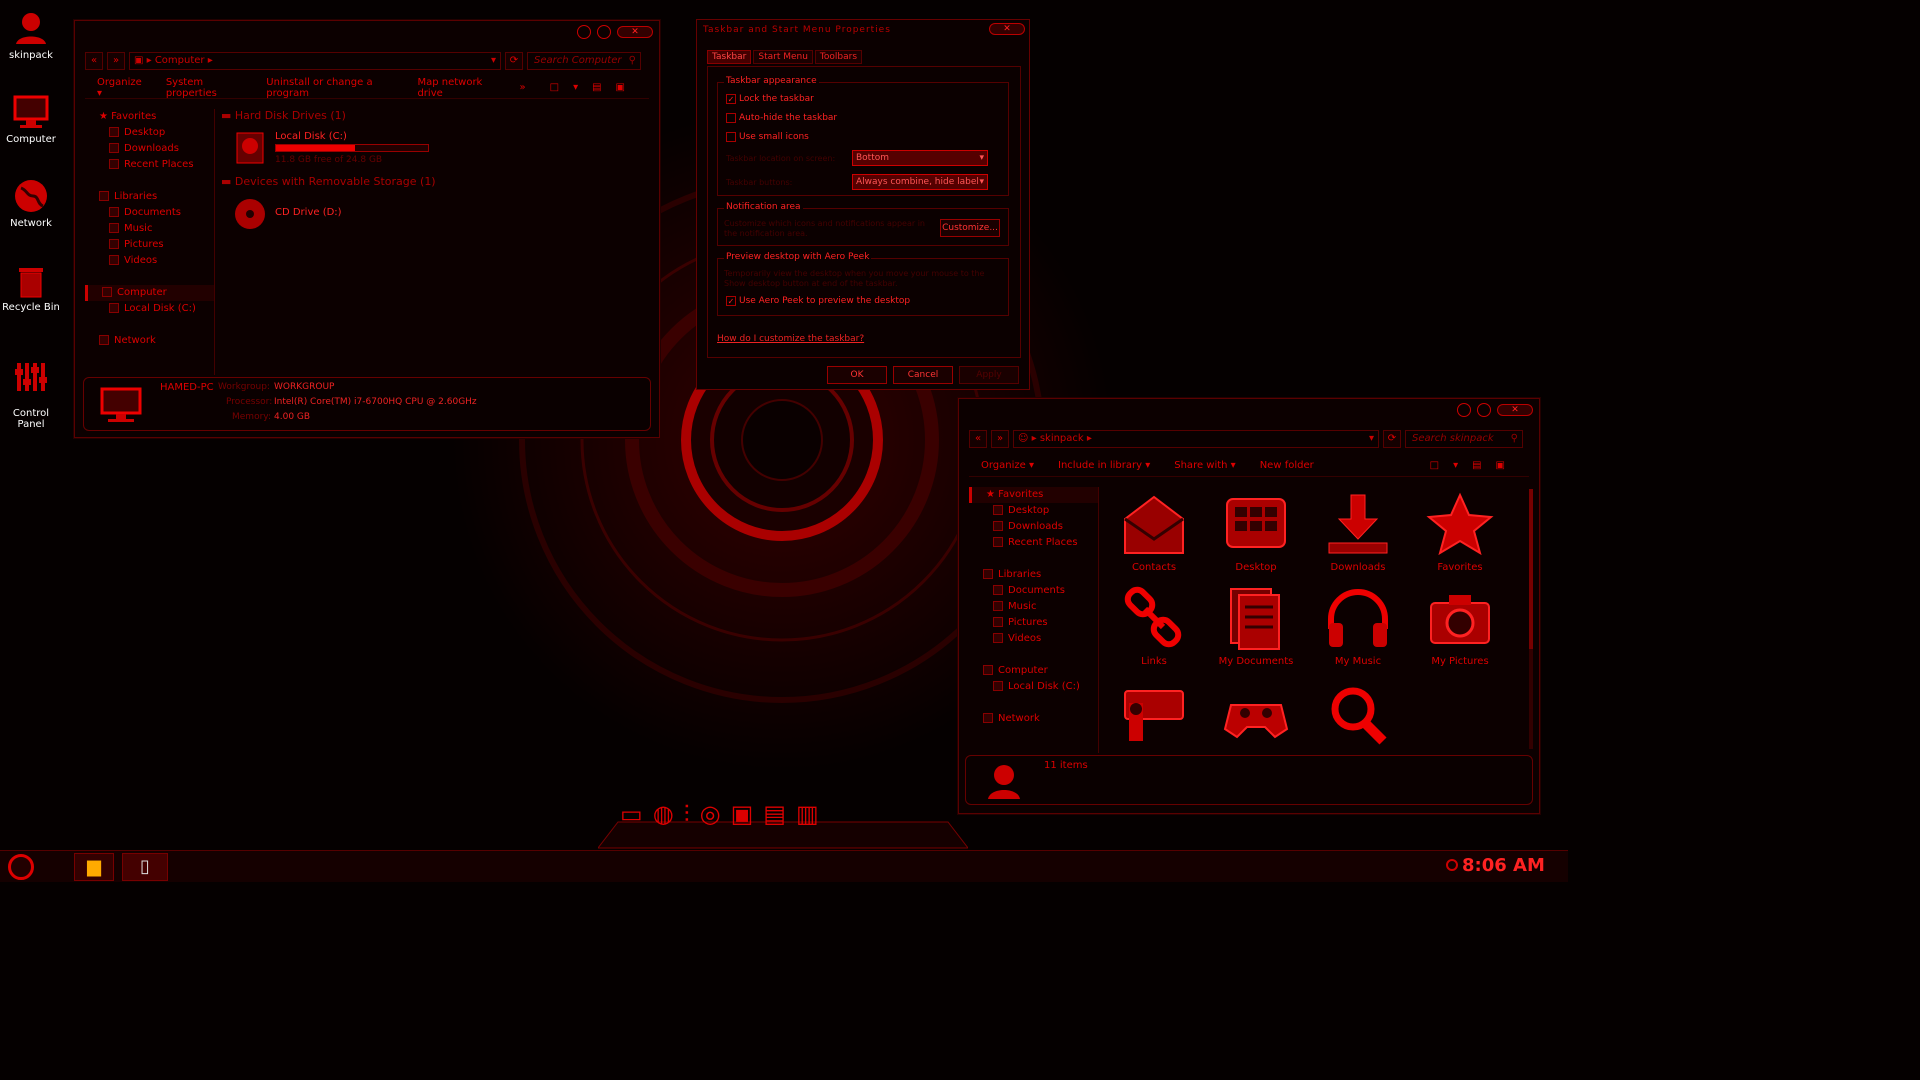  Describe the element at coordinates (767, 137) in the screenshot. I see `small-icons-checkbox: Use small icons` at that location.